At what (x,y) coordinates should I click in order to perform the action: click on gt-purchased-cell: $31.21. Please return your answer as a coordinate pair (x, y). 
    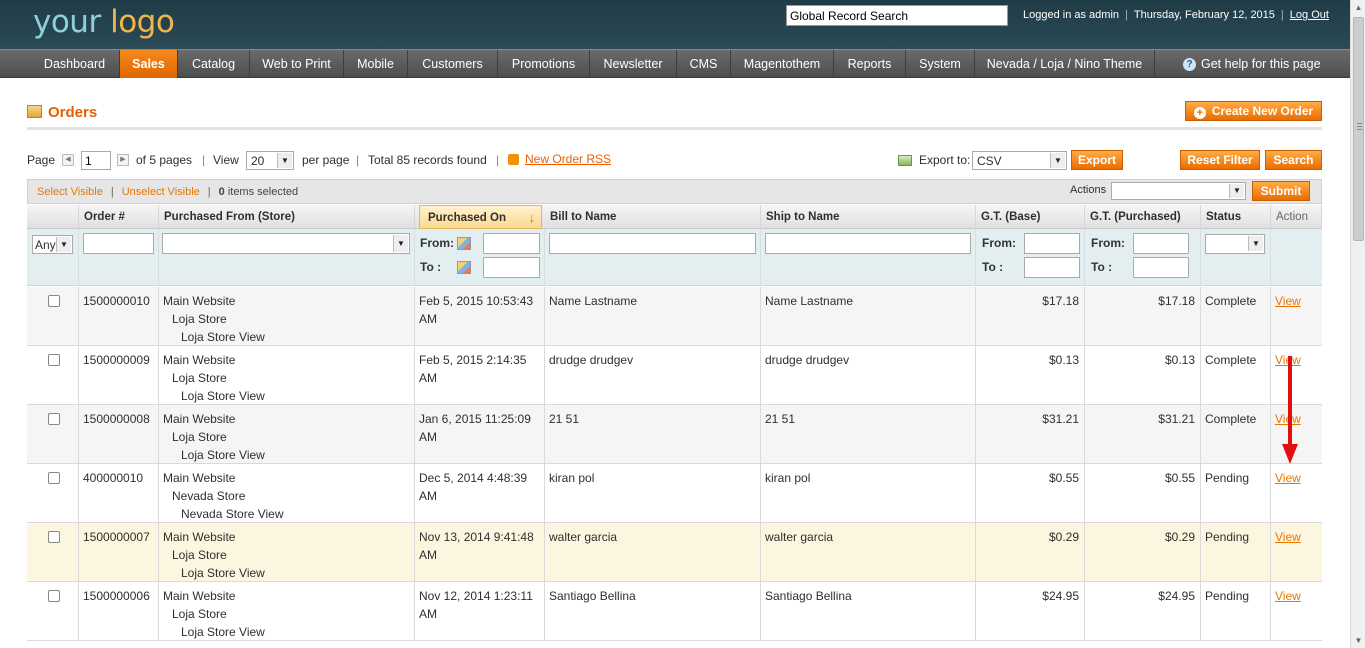
    Looking at the image, I should click on (1143, 434).